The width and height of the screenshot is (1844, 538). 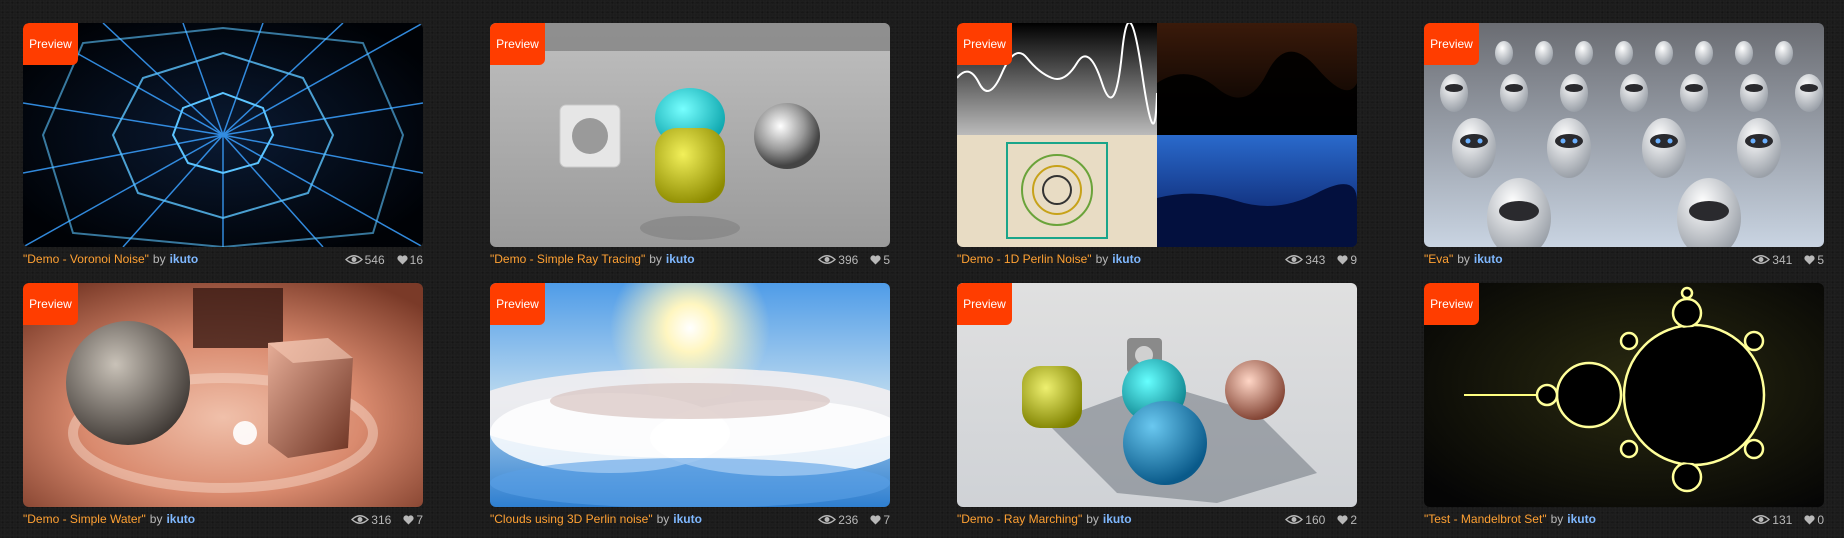 I want to click on shader-stats: 316 7, so click(x=387, y=519).